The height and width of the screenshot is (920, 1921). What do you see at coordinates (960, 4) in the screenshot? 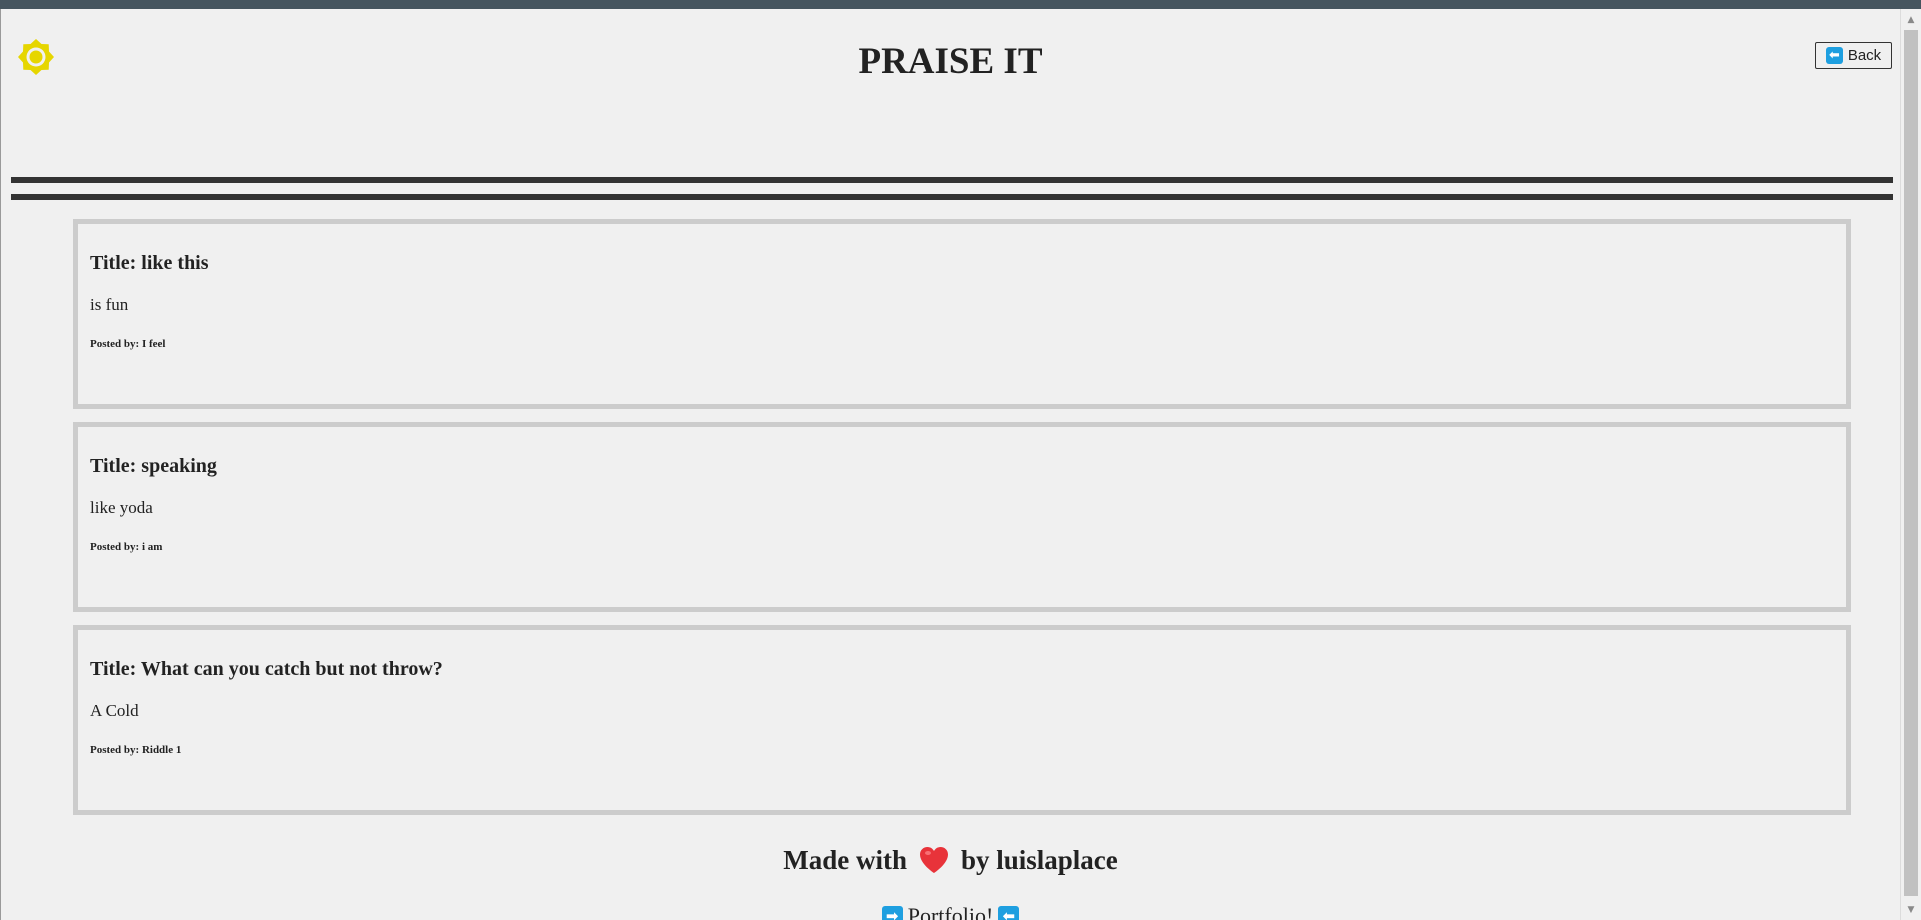
I see `browser-top-bar` at bounding box center [960, 4].